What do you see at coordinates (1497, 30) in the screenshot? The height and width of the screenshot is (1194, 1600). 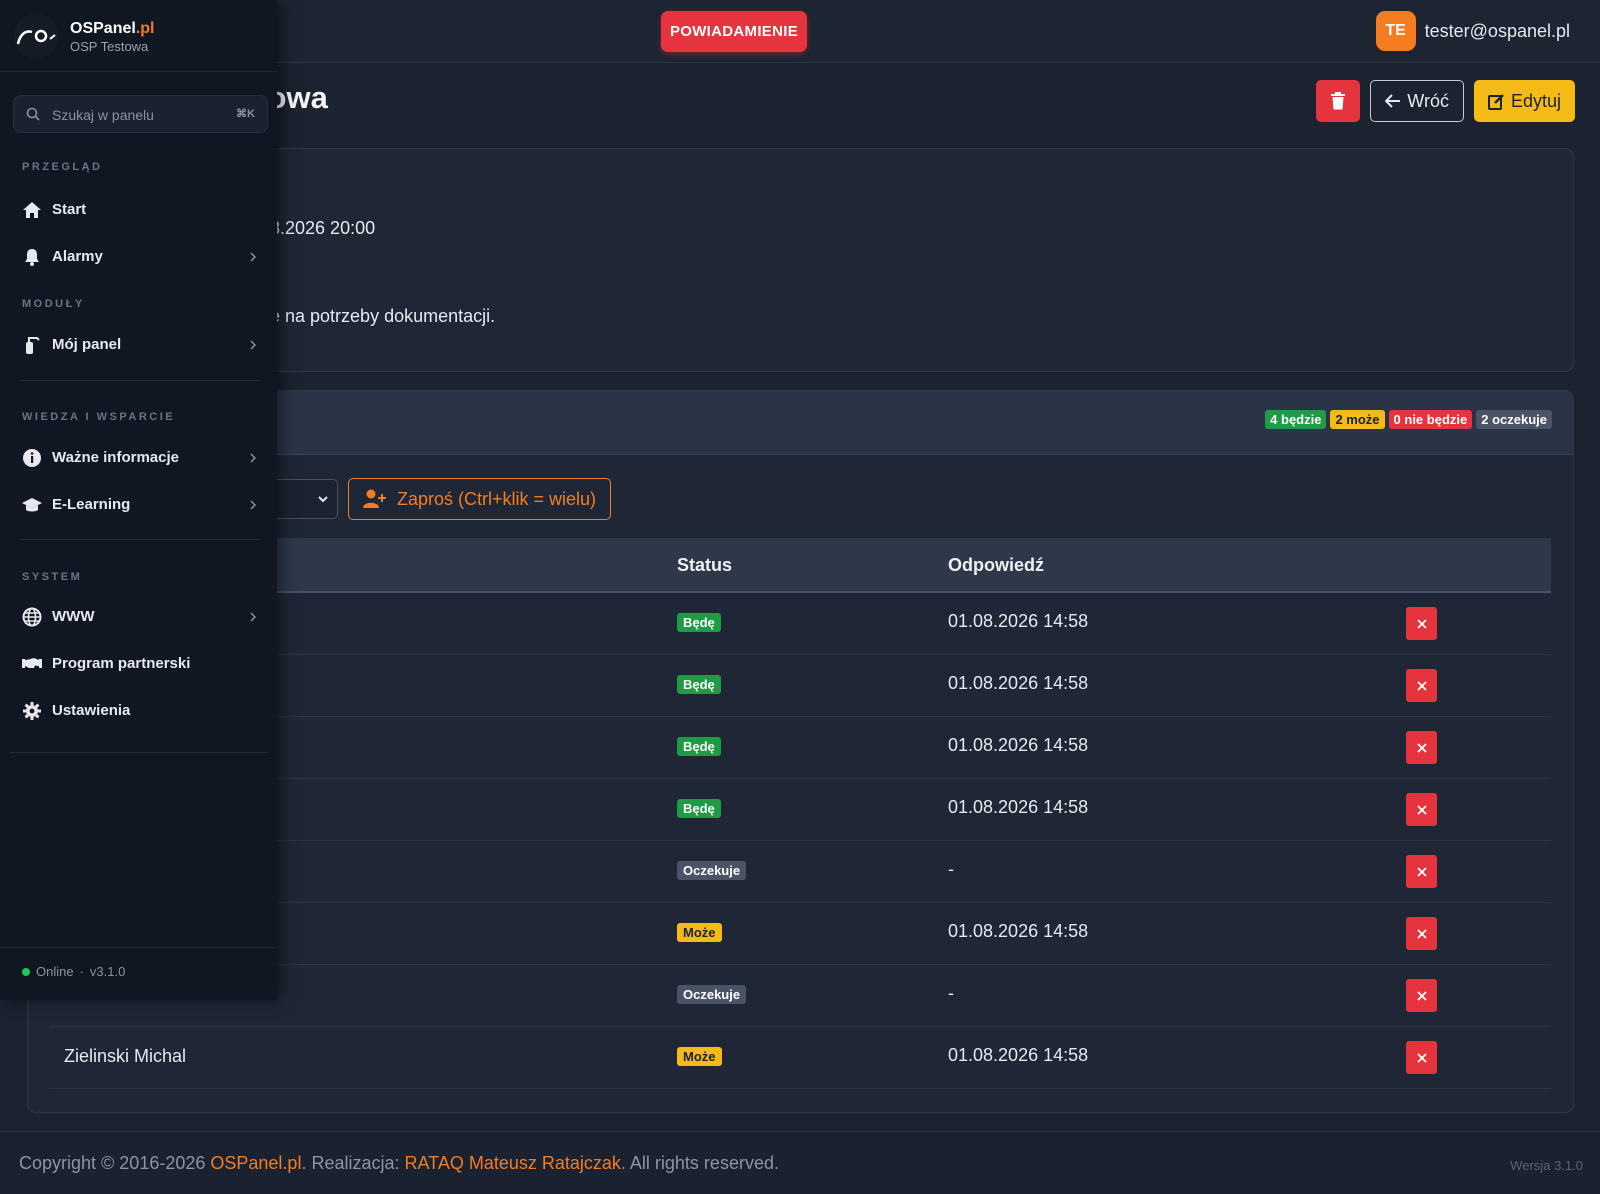 I see `user-email: tester@ospanel.pl` at bounding box center [1497, 30].